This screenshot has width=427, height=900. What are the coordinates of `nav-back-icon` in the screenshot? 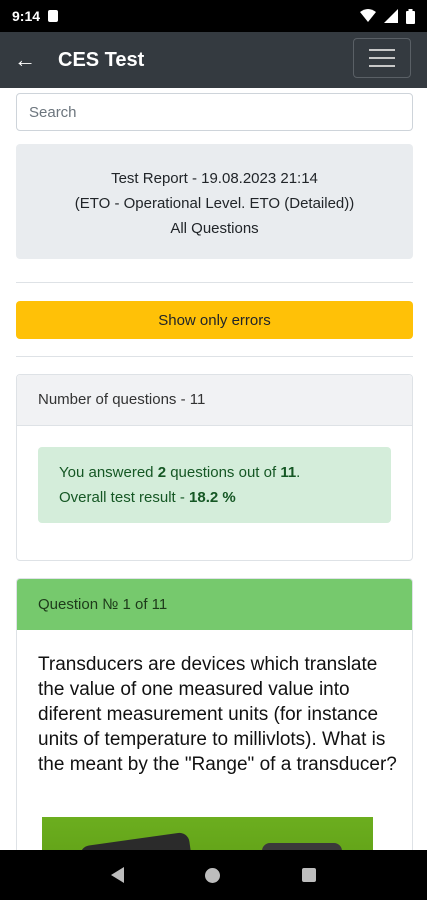 It's located at (117, 875).